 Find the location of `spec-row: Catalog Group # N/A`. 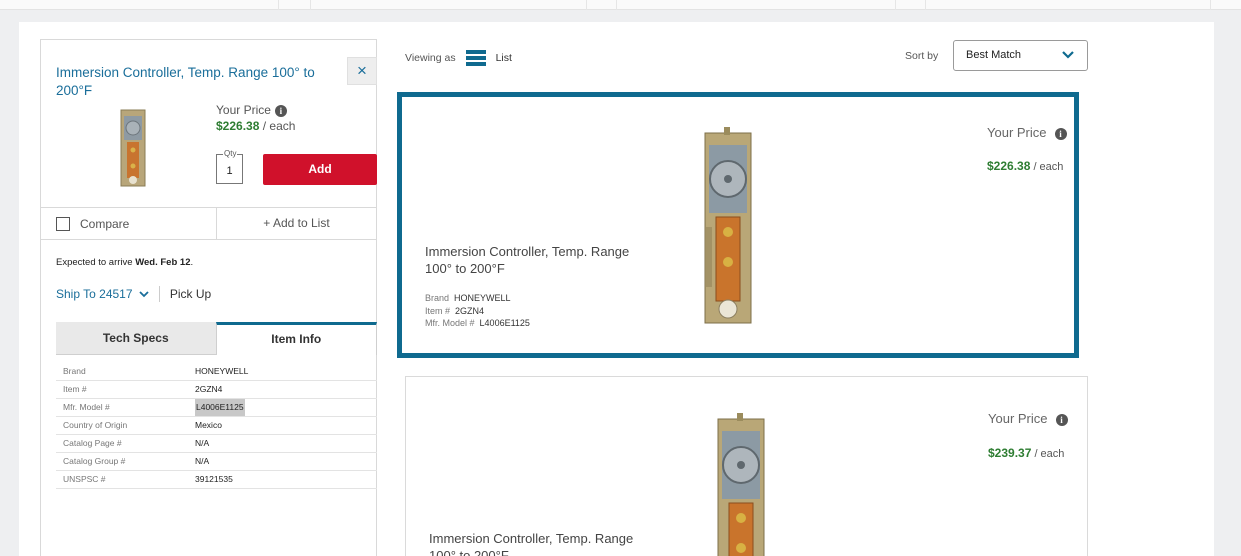

spec-row: Catalog Group # N/A is located at coordinates (216, 462).